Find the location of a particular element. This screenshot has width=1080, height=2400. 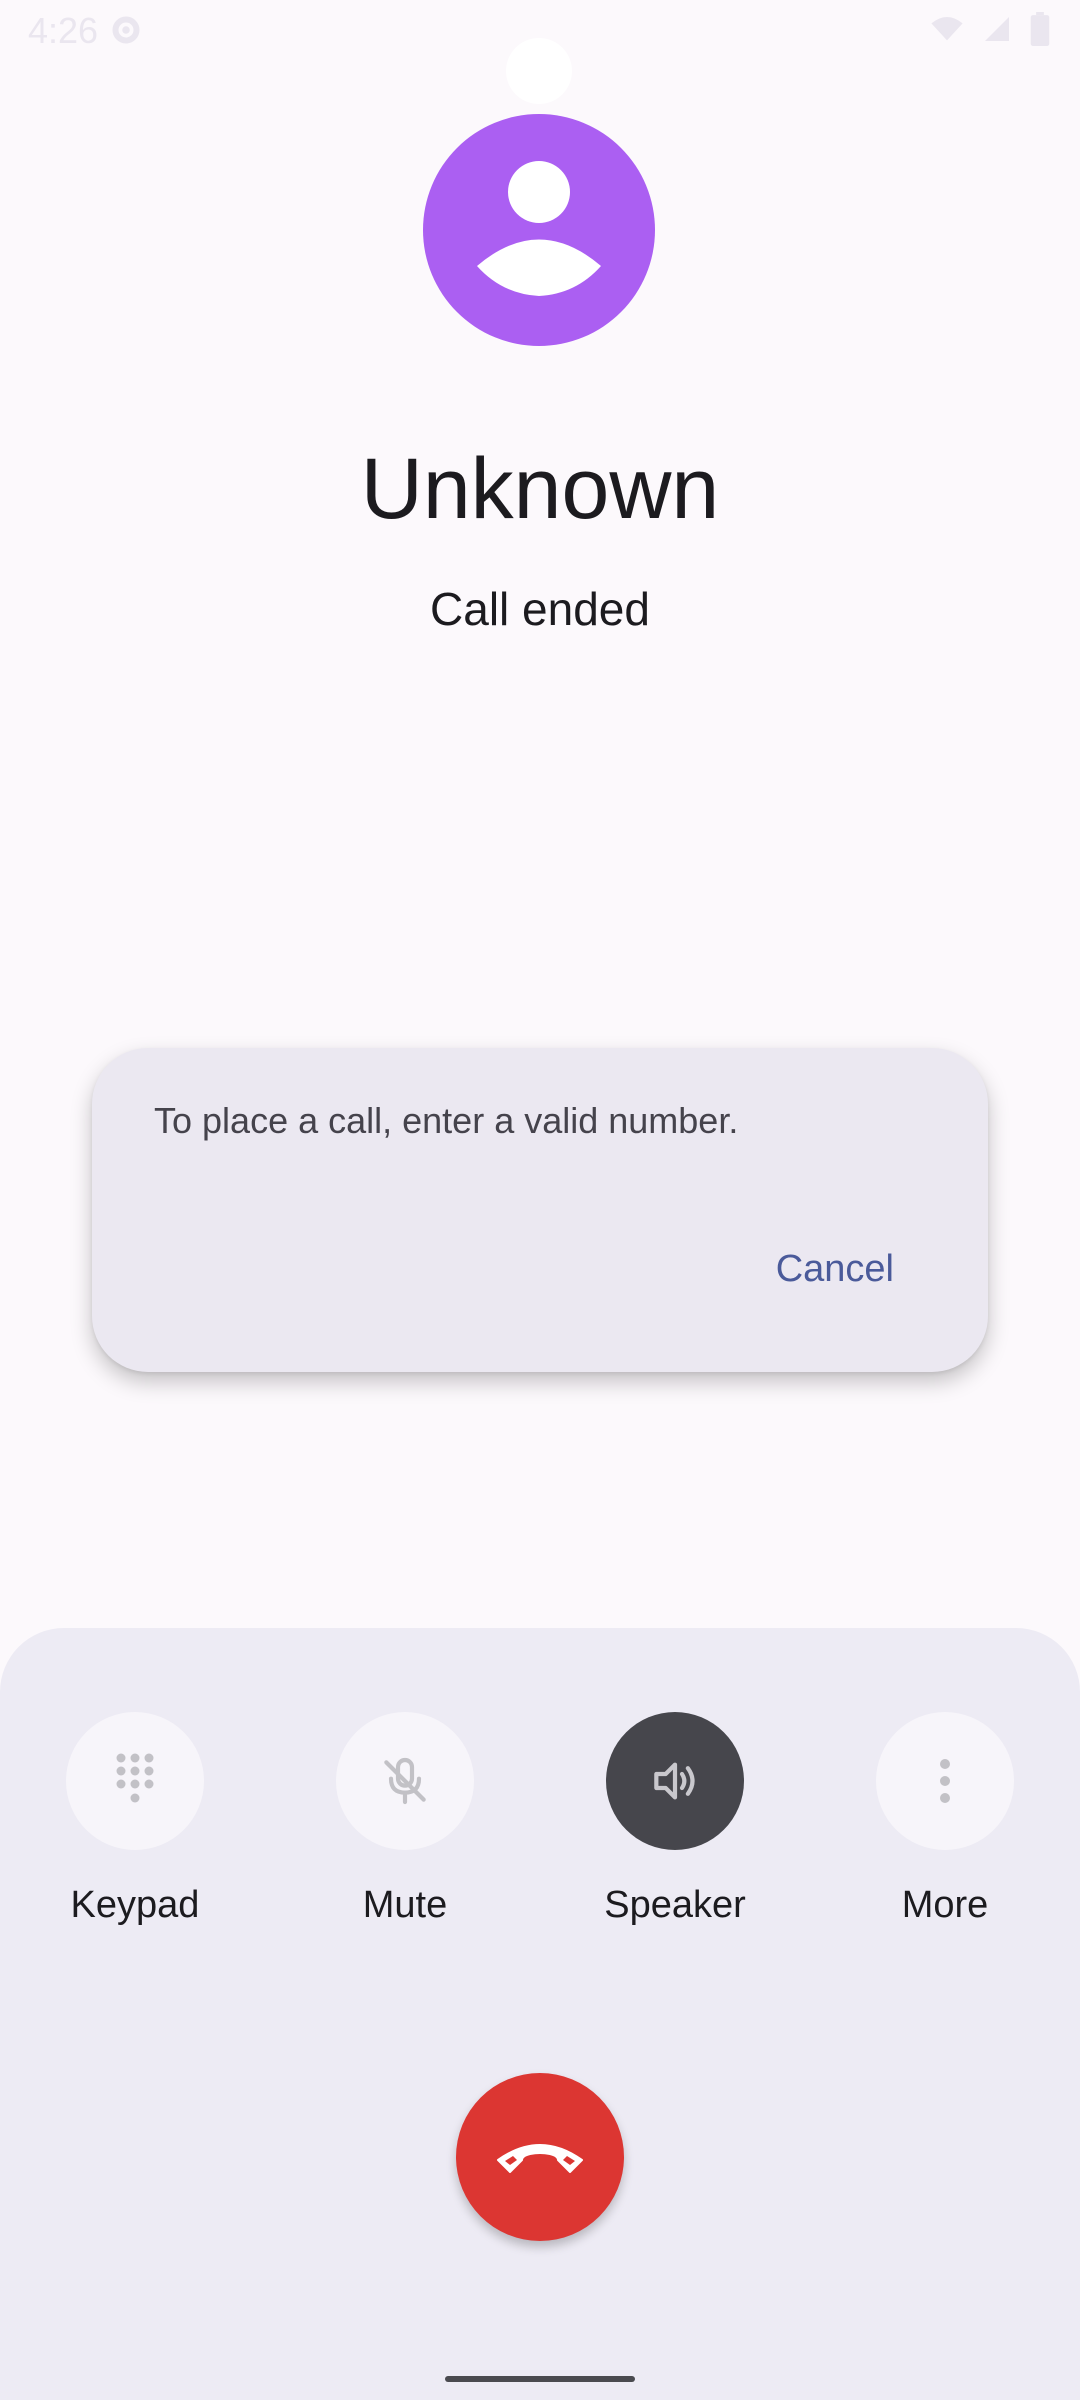

wifi-icon is located at coordinates (947, 28).